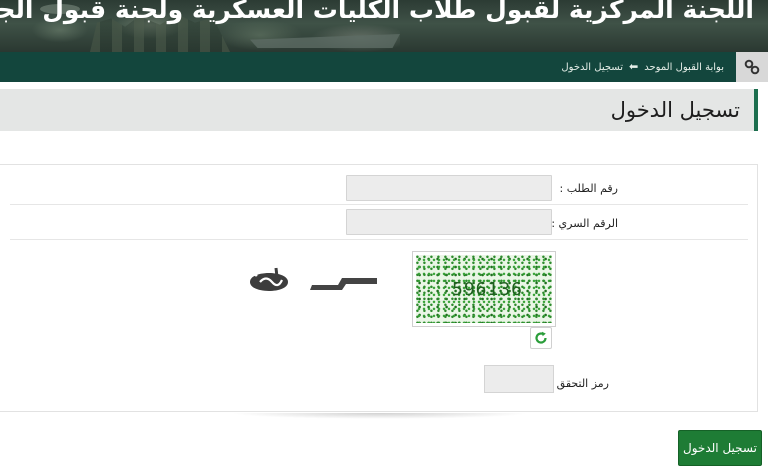 The image size is (768, 467). I want to click on captcha-refresh-button, so click(541, 338).